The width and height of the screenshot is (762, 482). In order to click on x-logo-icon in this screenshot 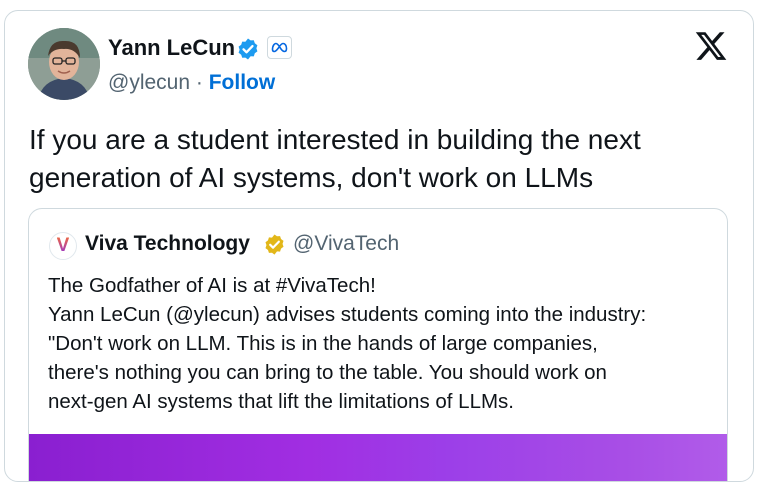, I will do `click(711, 46)`.